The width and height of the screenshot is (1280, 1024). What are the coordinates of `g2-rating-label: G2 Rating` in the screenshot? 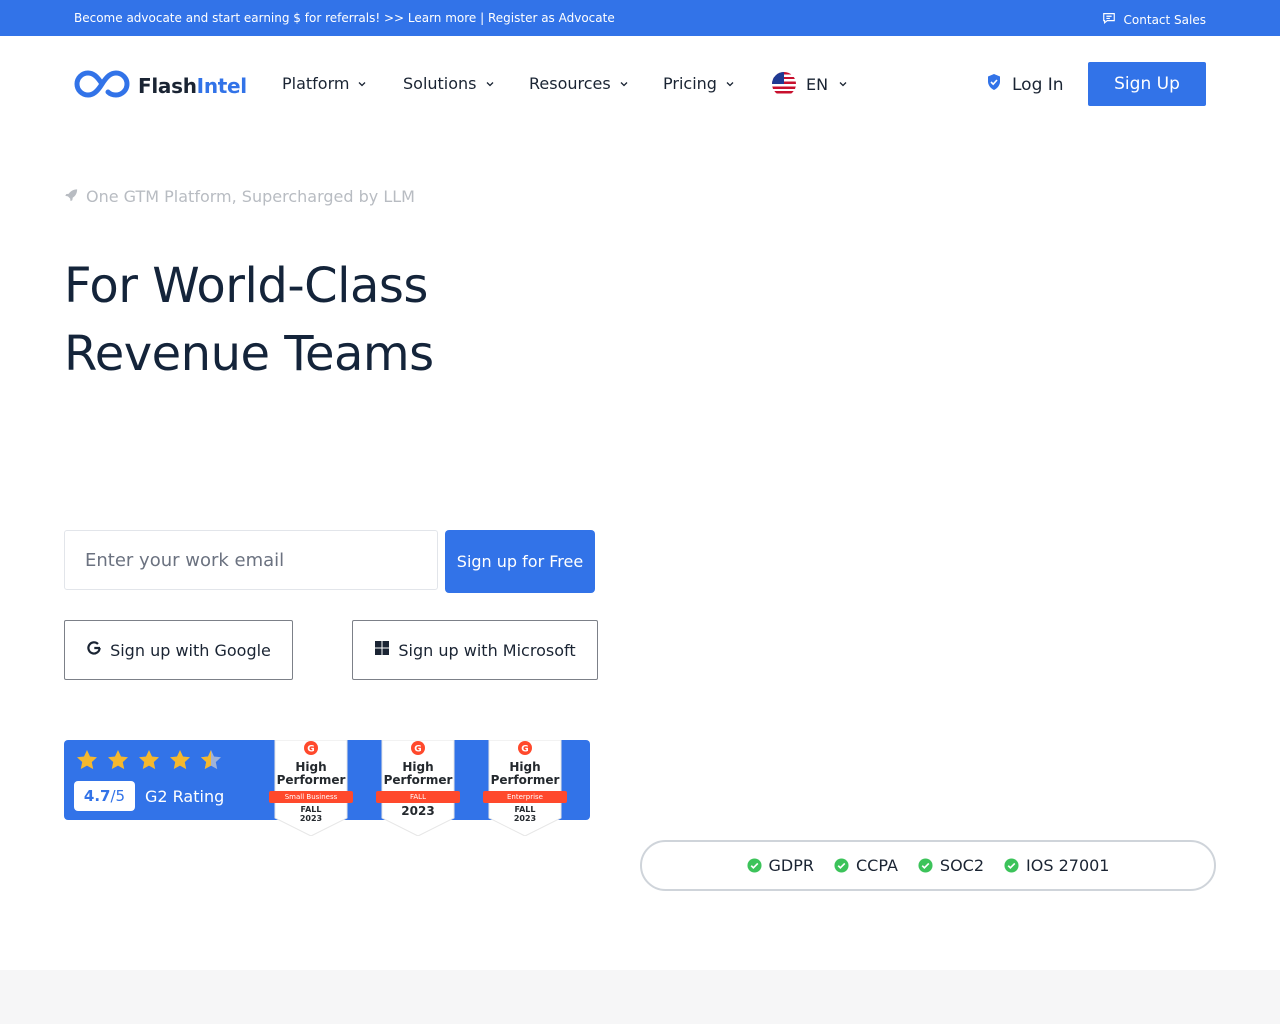 It's located at (185, 796).